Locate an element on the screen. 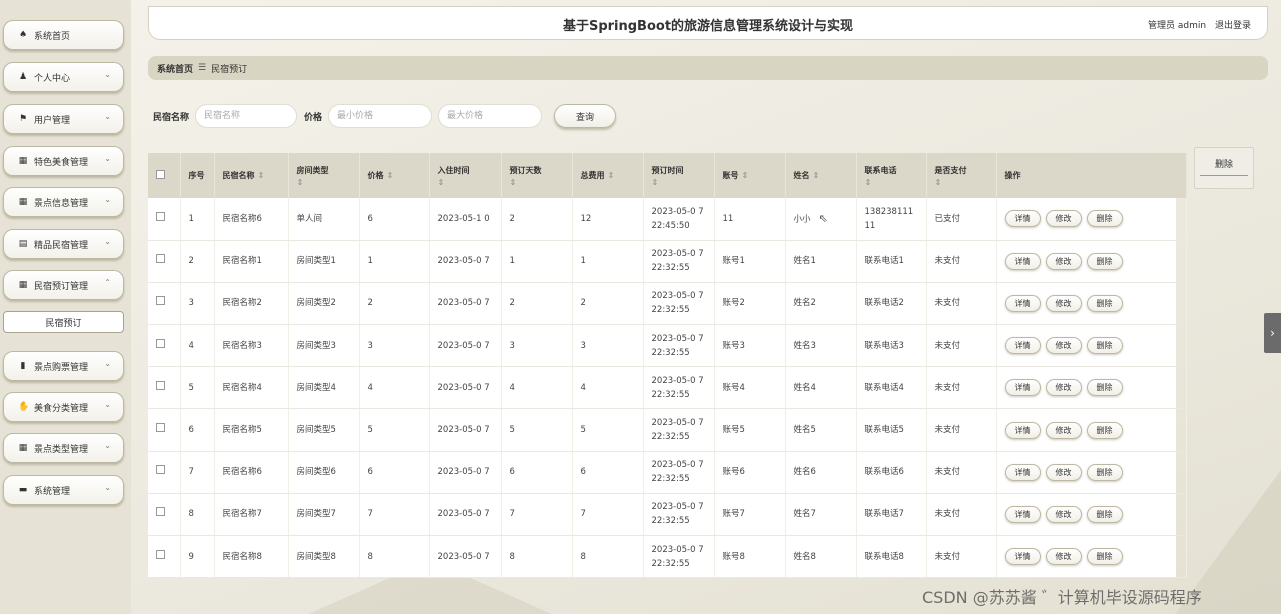  header-booking-time: 预订时间 ⇕ is located at coordinates (679, 175).